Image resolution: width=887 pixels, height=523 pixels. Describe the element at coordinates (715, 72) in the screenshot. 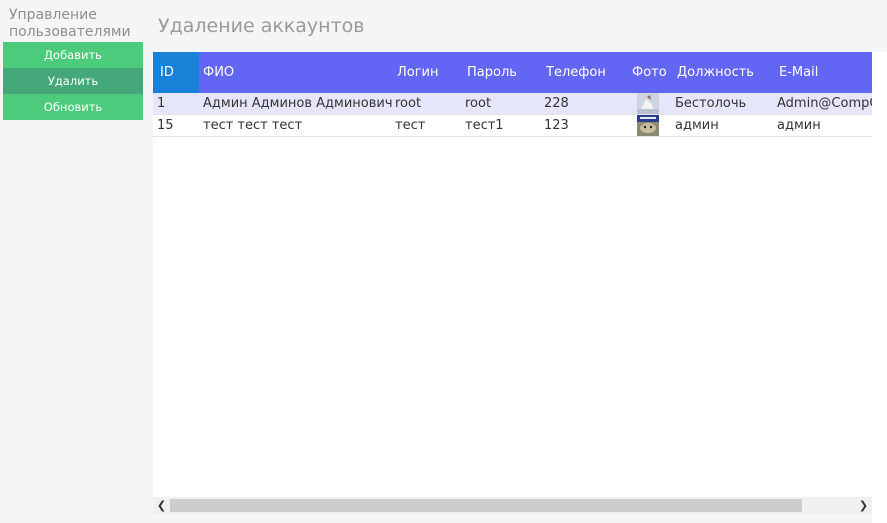

I see `column-header-position: Должность` at that location.